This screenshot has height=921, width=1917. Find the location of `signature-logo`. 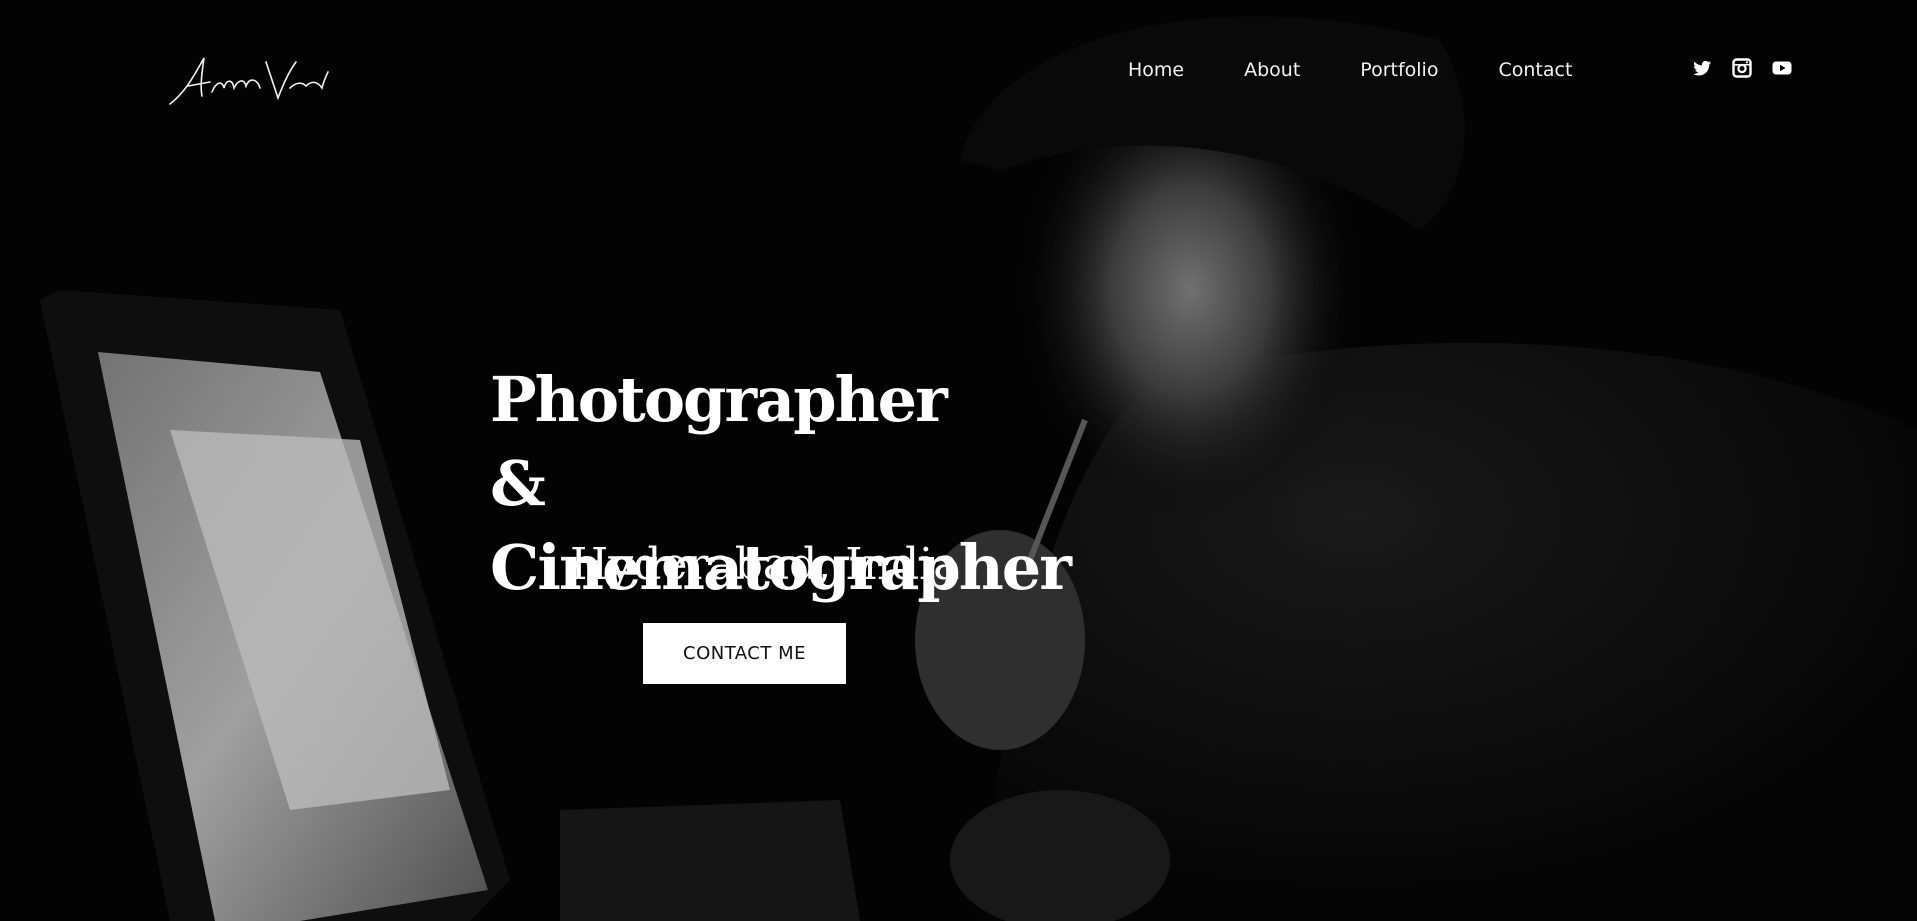

signature-logo is located at coordinates (248, 81).